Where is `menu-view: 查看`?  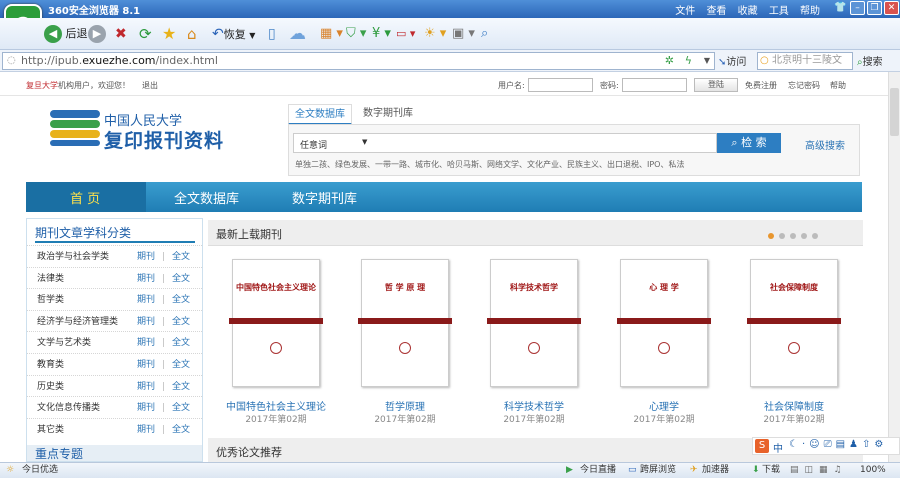
menu-view: 查看 is located at coordinates (716, 11).